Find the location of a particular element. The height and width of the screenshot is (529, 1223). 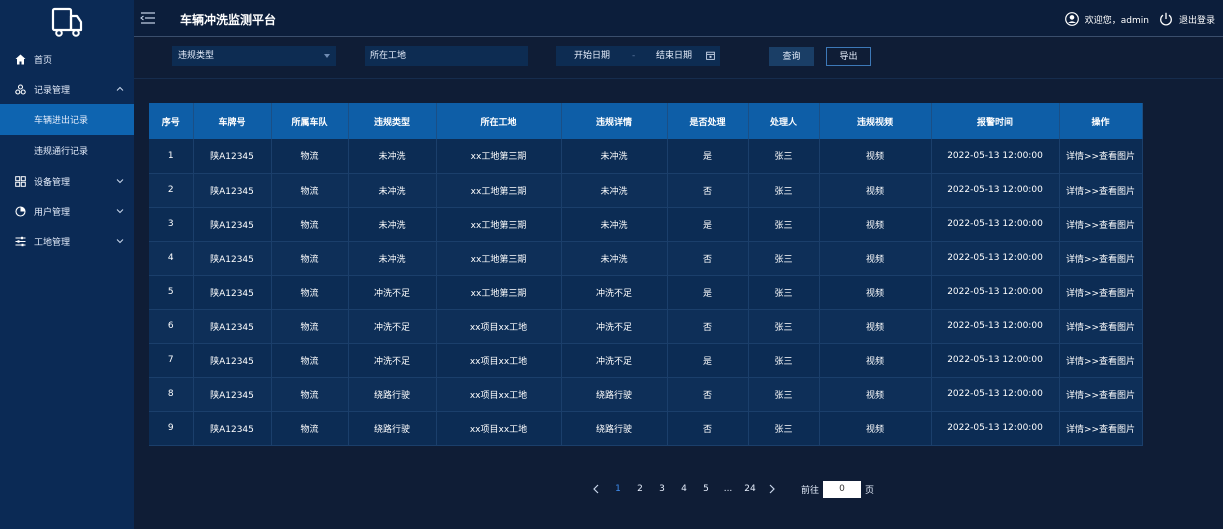

column-header: 车牌号 is located at coordinates (232, 121).